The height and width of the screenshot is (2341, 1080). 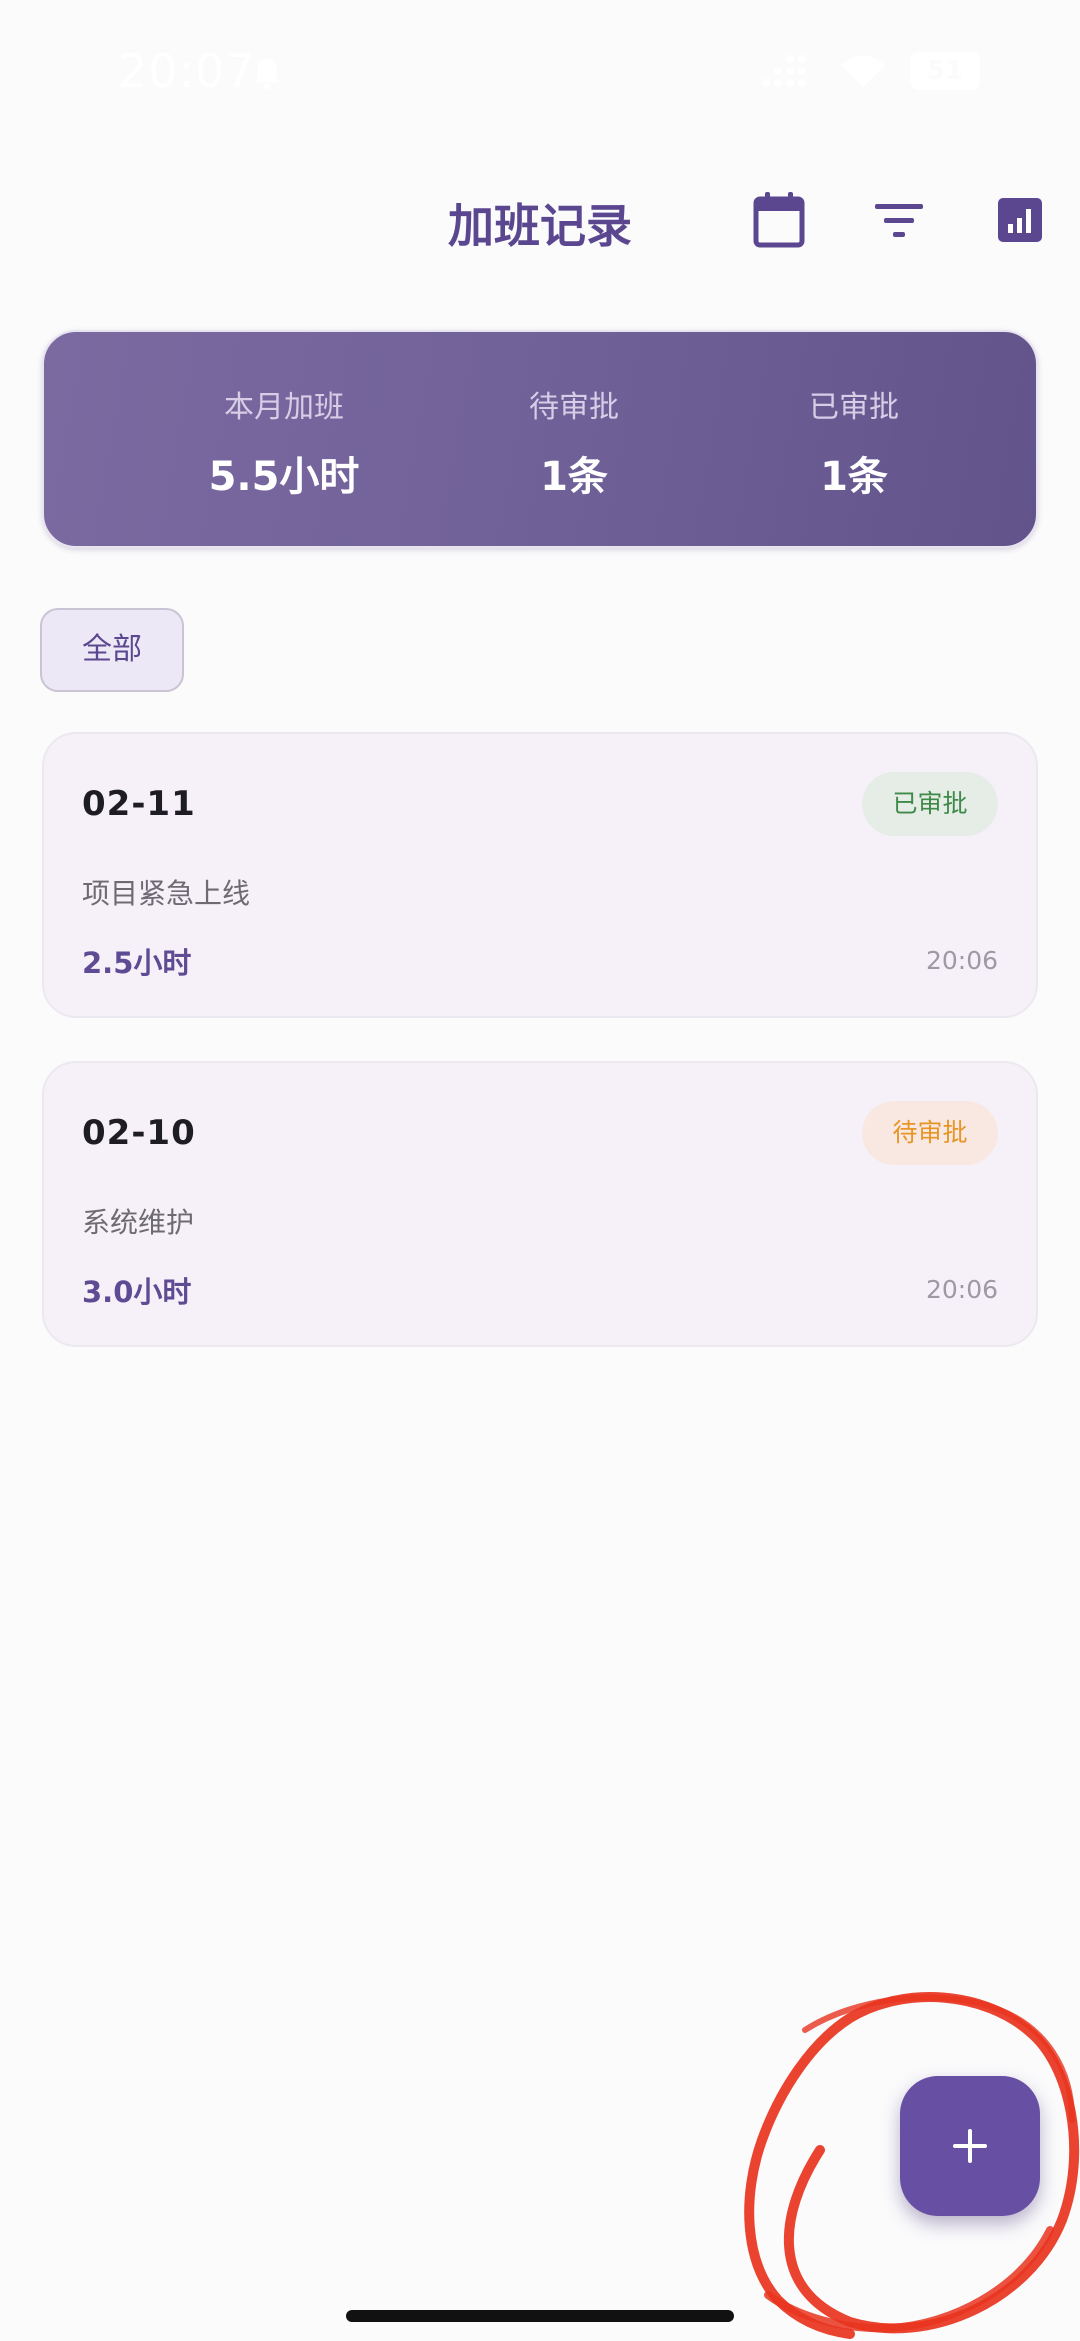 I want to click on filter-icon, so click(x=899, y=220).